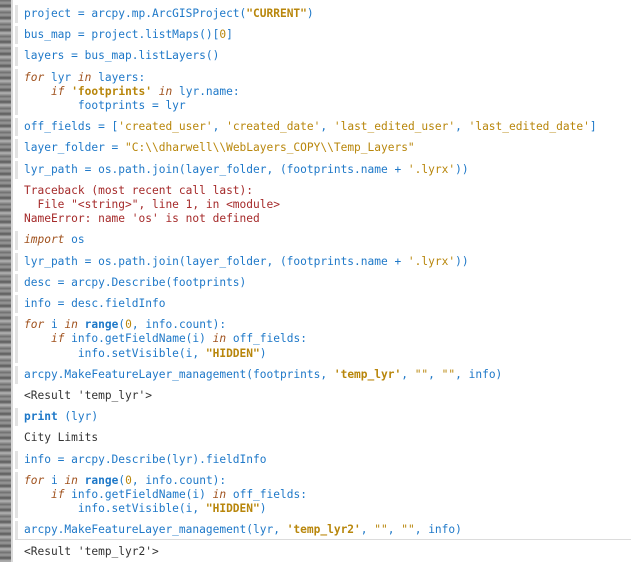 This screenshot has width=631, height=564. What do you see at coordinates (327, 283) in the screenshot?
I see `code-line: desc = arcpy.Describe(footprints)` at bounding box center [327, 283].